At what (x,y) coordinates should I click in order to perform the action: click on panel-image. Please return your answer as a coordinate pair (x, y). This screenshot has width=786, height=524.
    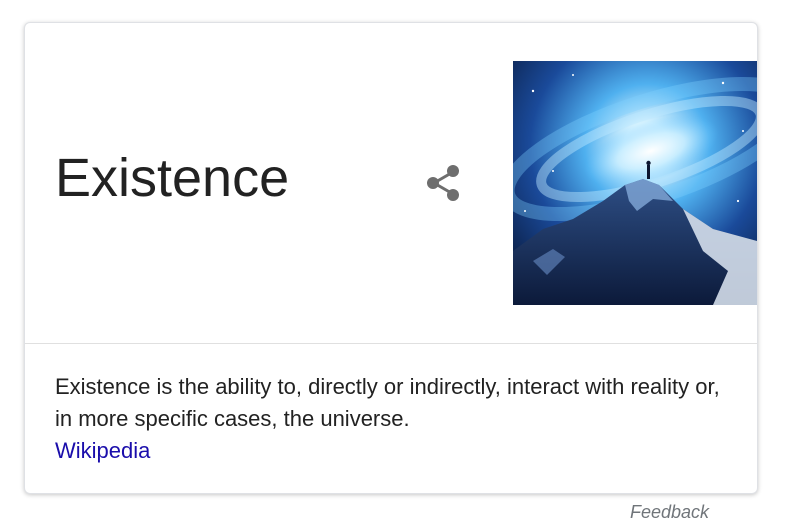
    Looking at the image, I should click on (635, 183).